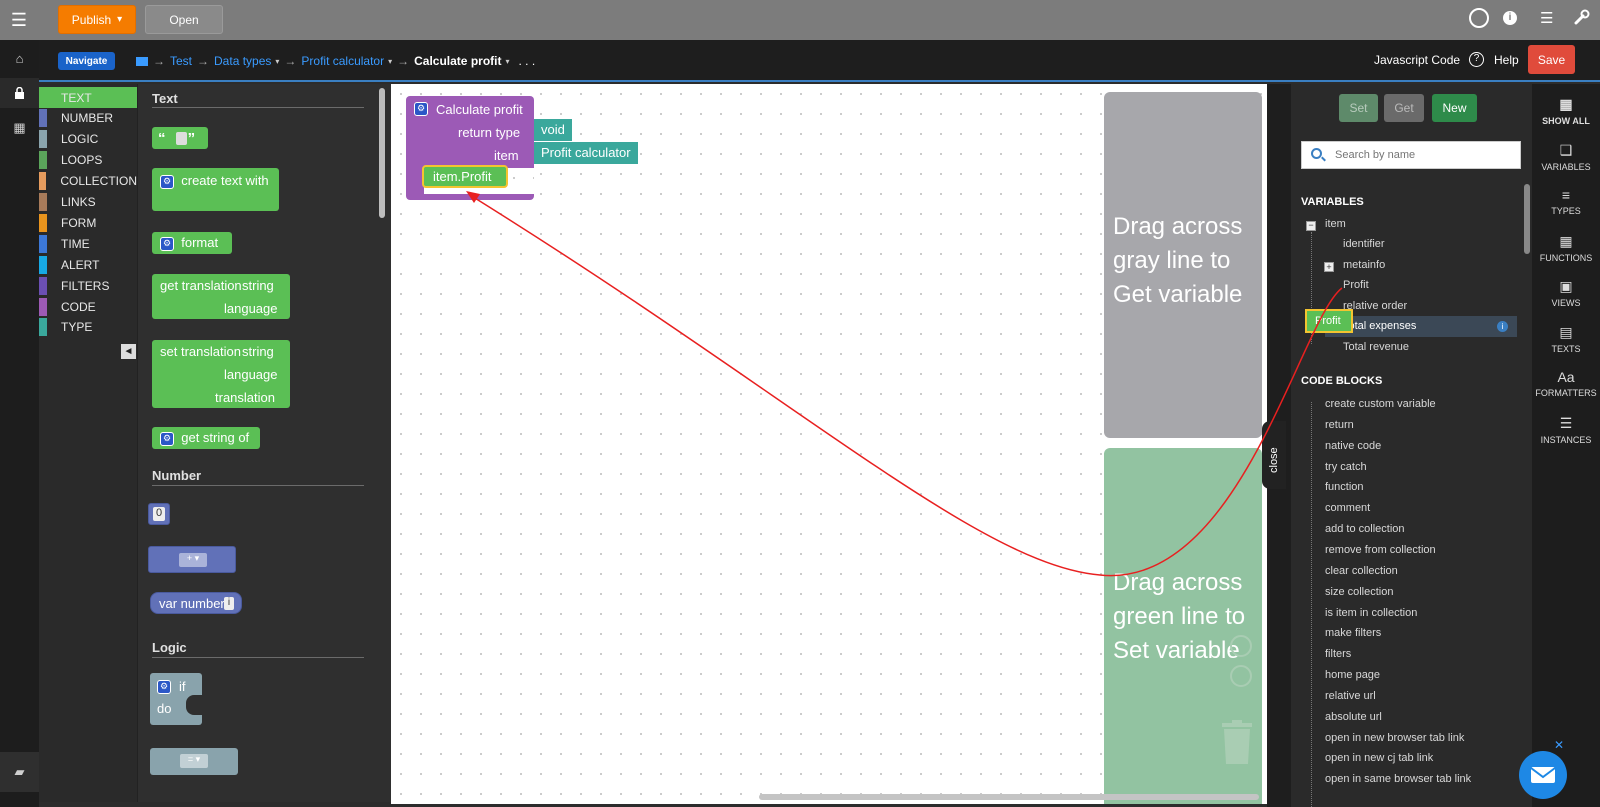 The height and width of the screenshot is (807, 1600). I want to click on category-type: TYPE, so click(88, 327).